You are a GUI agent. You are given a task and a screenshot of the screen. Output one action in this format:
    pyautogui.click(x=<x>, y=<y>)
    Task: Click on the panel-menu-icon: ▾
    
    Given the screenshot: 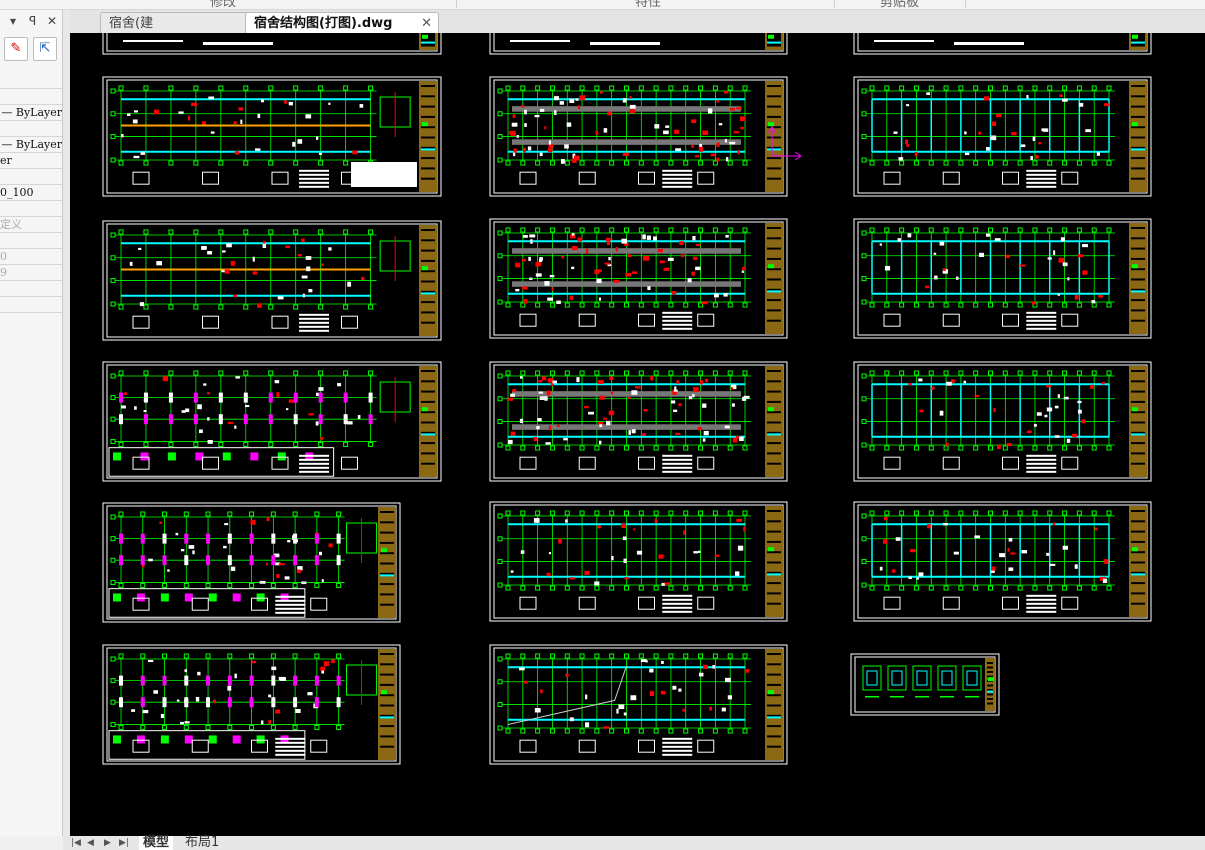 What is the action you would take?
    pyautogui.click(x=13, y=21)
    